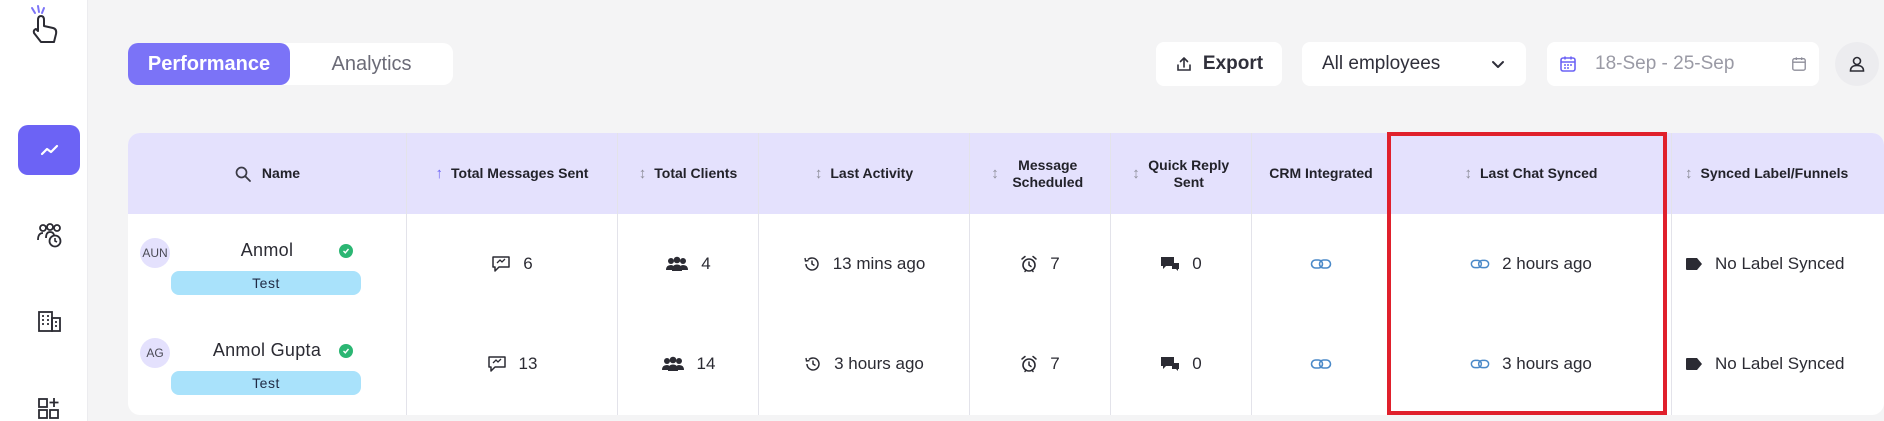  What do you see at coordinates (1568, 64) in the screenshot?
I see `calendar-icon` at bounding box center [1568, 64].